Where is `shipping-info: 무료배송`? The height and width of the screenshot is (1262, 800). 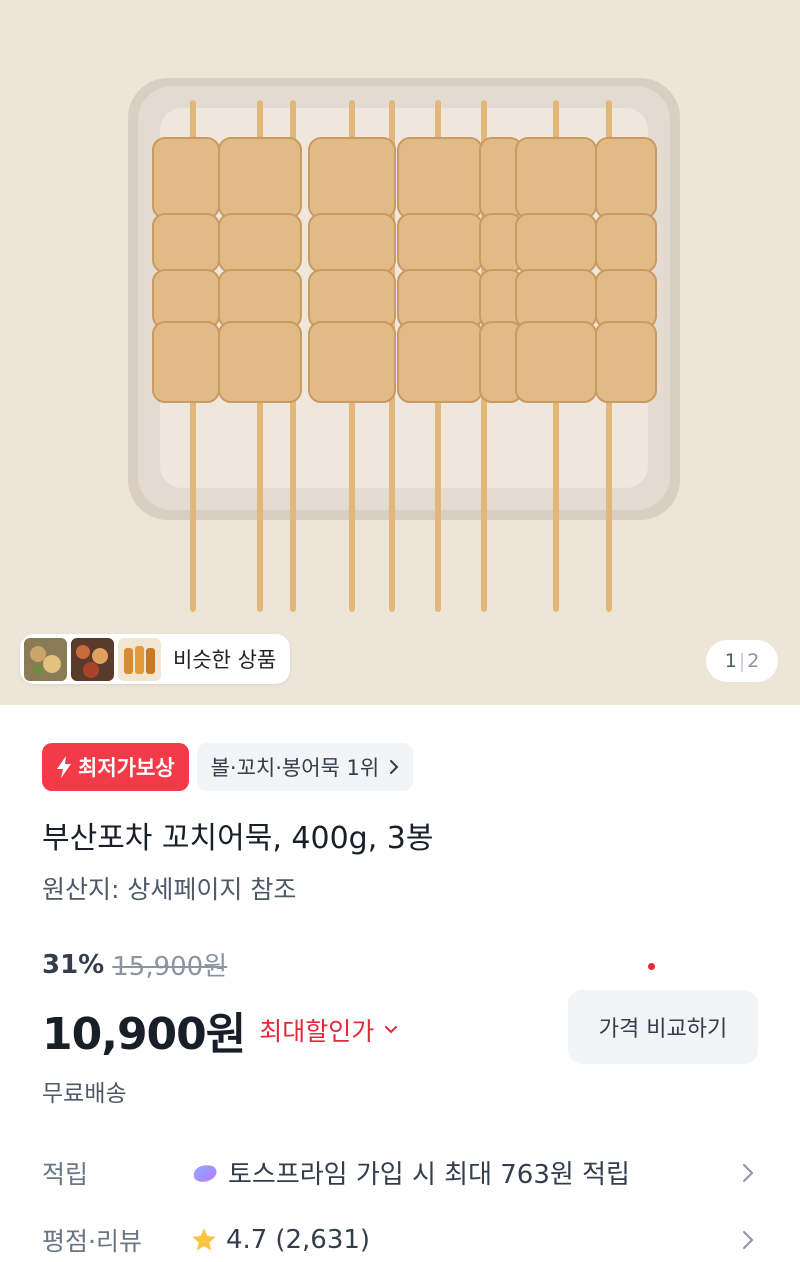 shipping-info: 무료배송 is located at coordinates (84, 1094).